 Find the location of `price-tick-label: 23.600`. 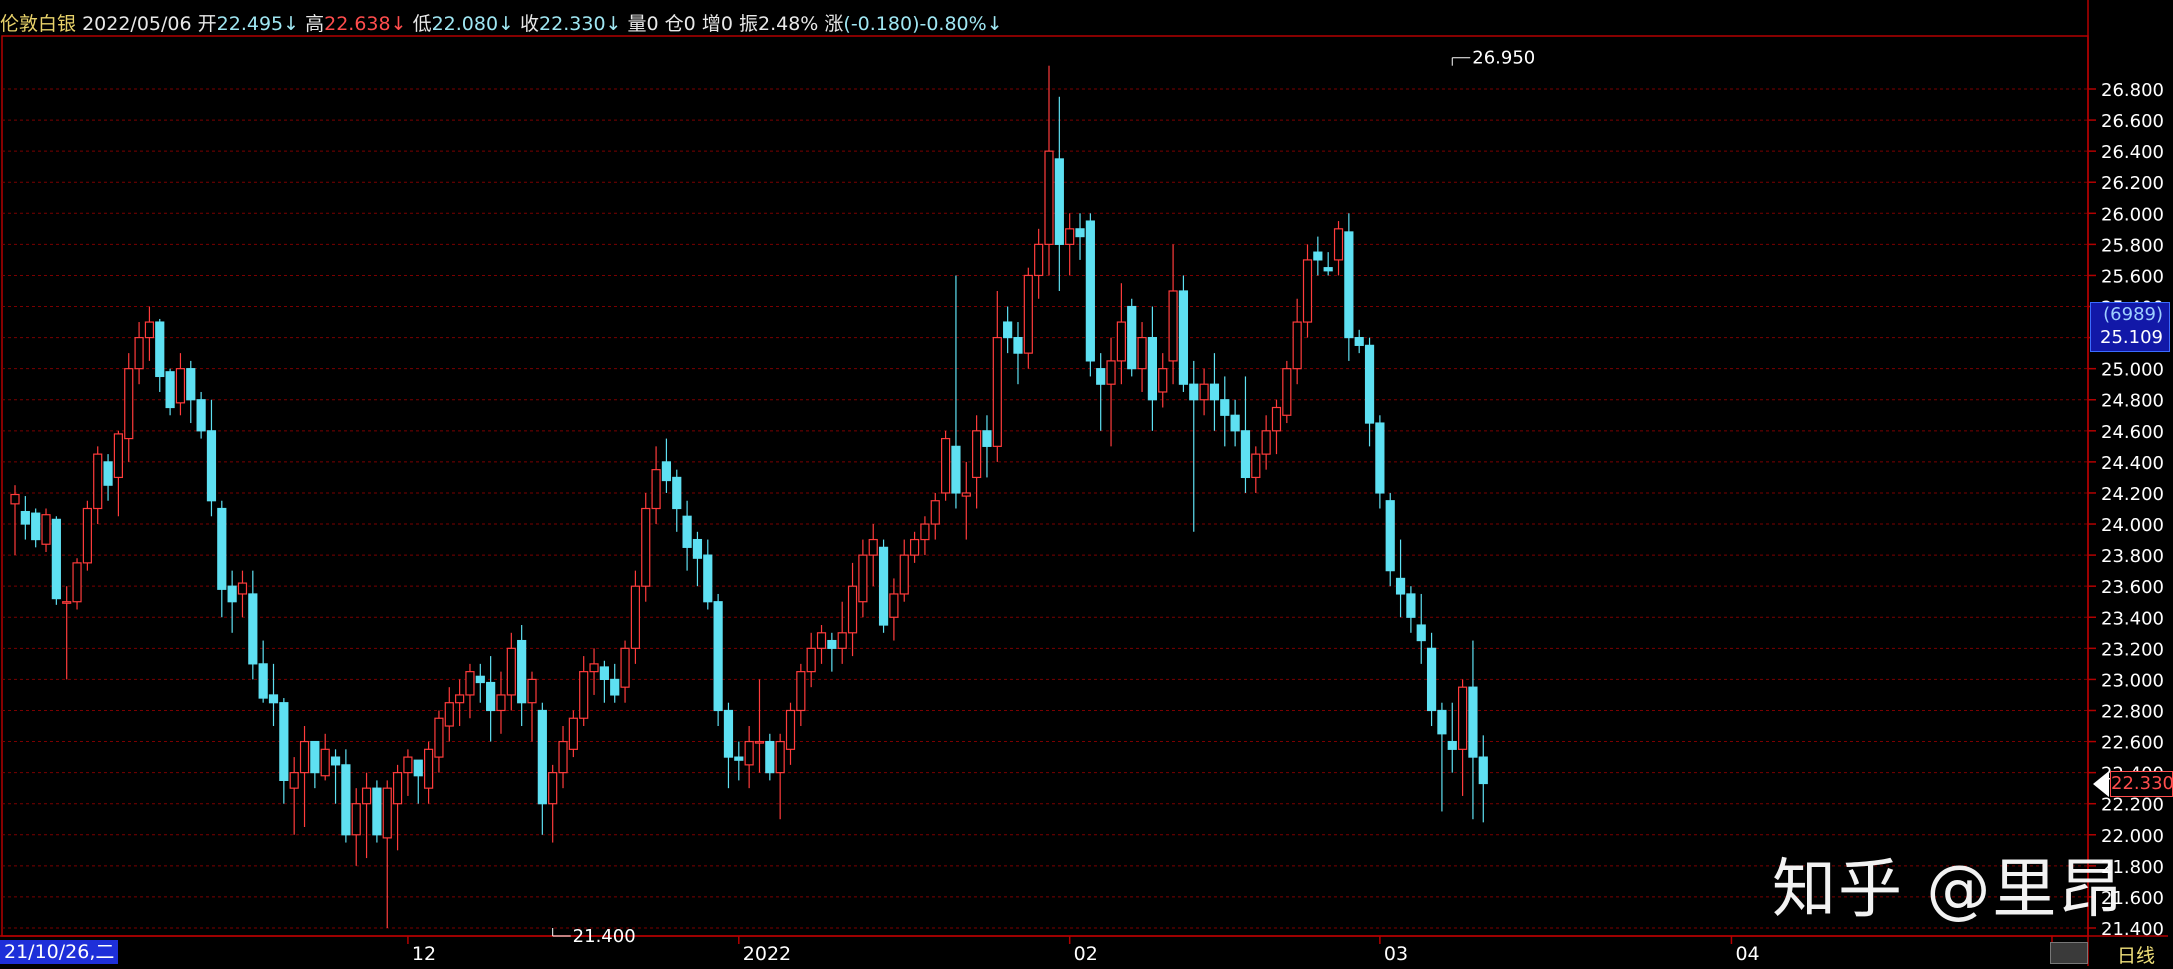

price-tick-label: 23.600 is located at coordinates (2132, 587).